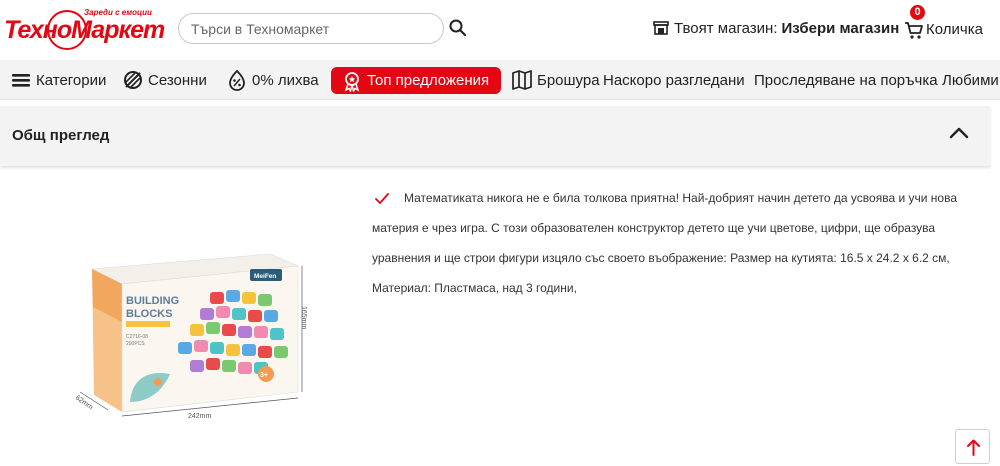  Describe the element at coordinates (265, 276) in the screenshot. I see `box-brand: MeiFen` at that location.